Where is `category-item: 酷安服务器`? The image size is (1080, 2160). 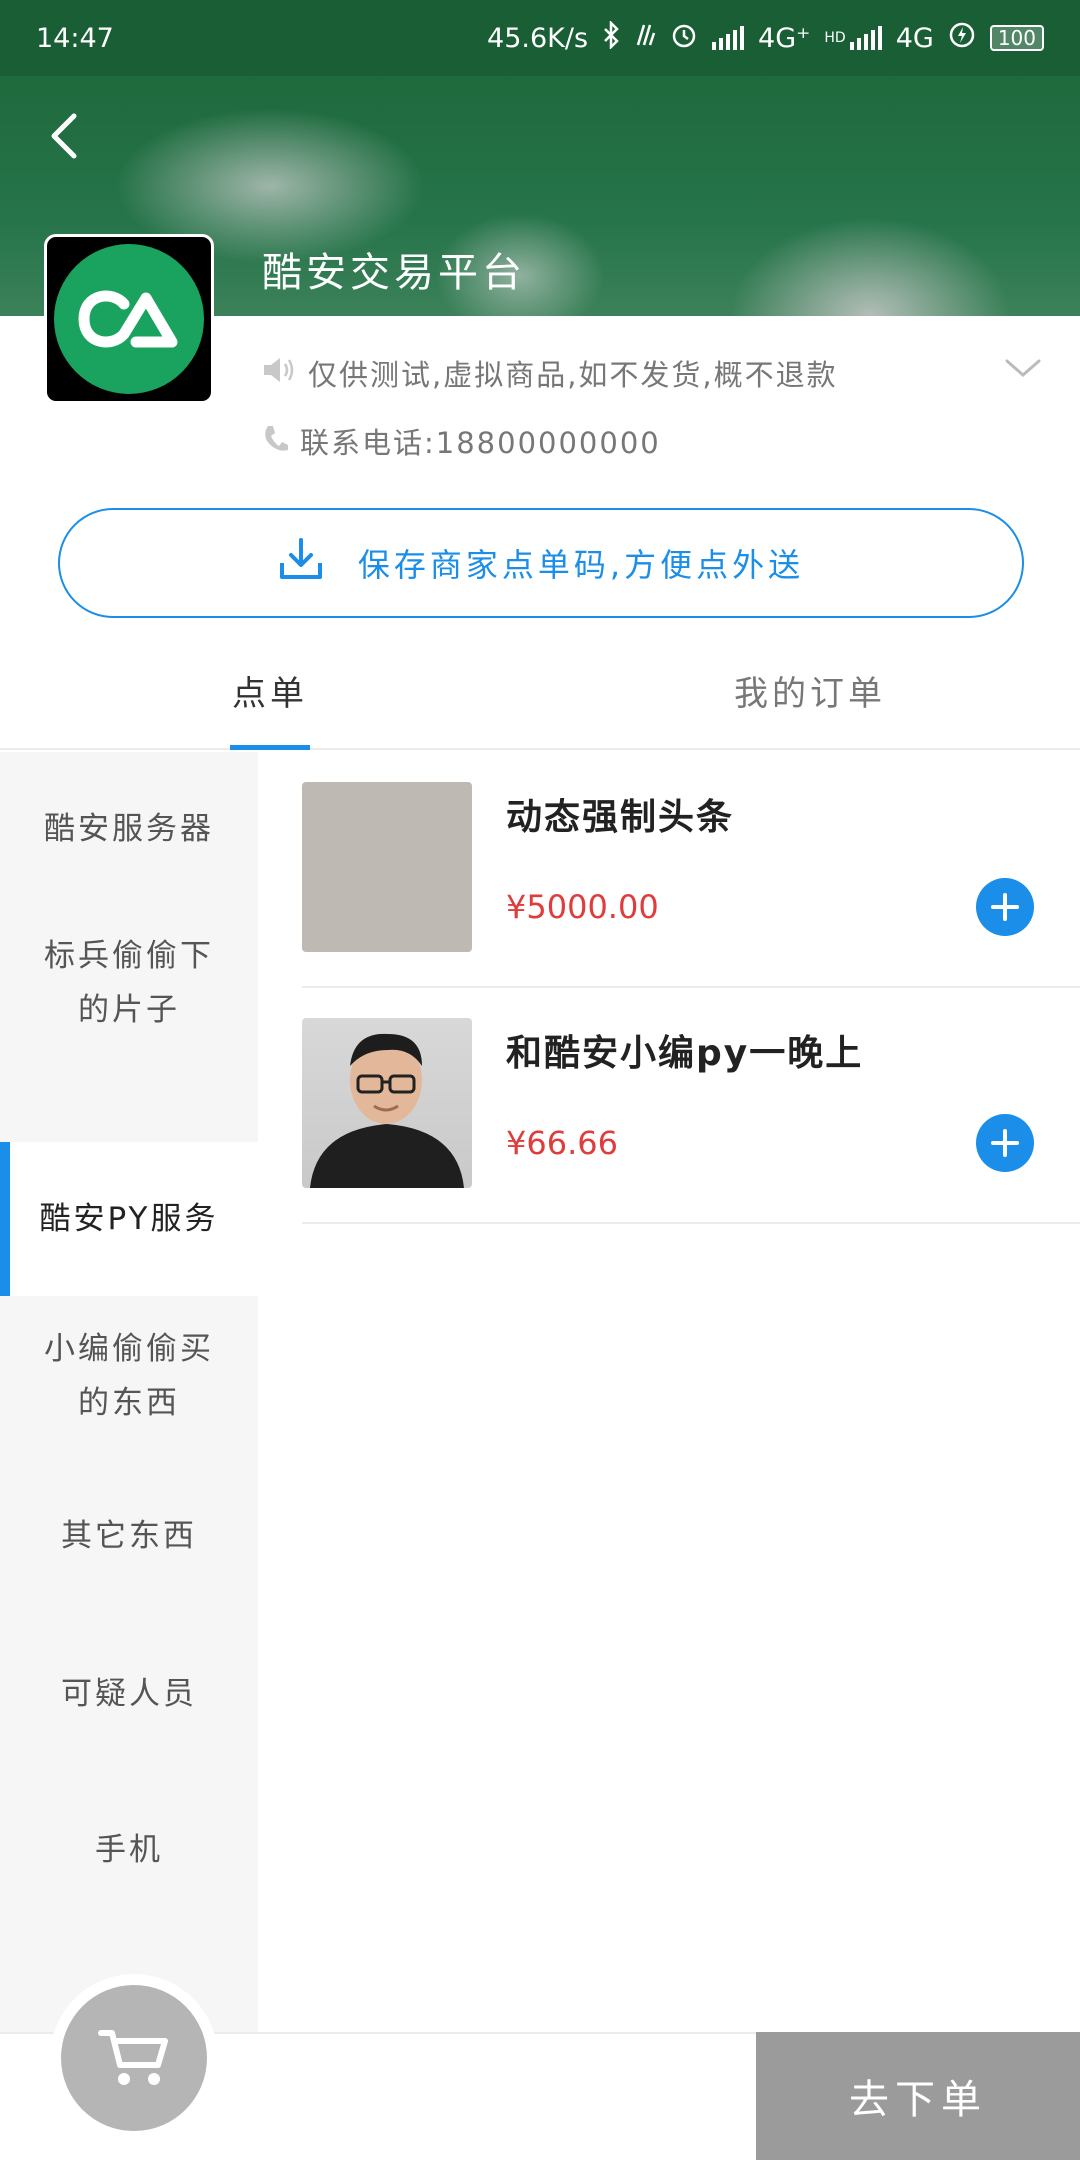
category-item: 酷安服务器 is located at coordinates (129, 829).